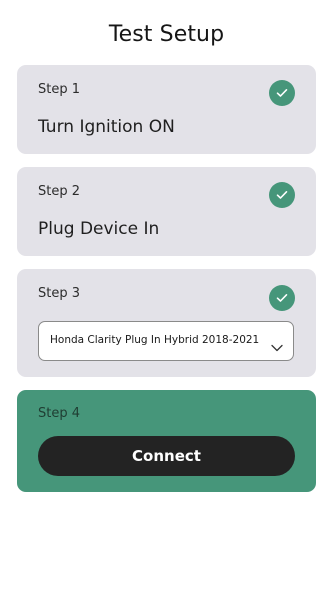 This screenshot has height=592, width=333. I want to click on step-2-check-icon, so click(282, 195).